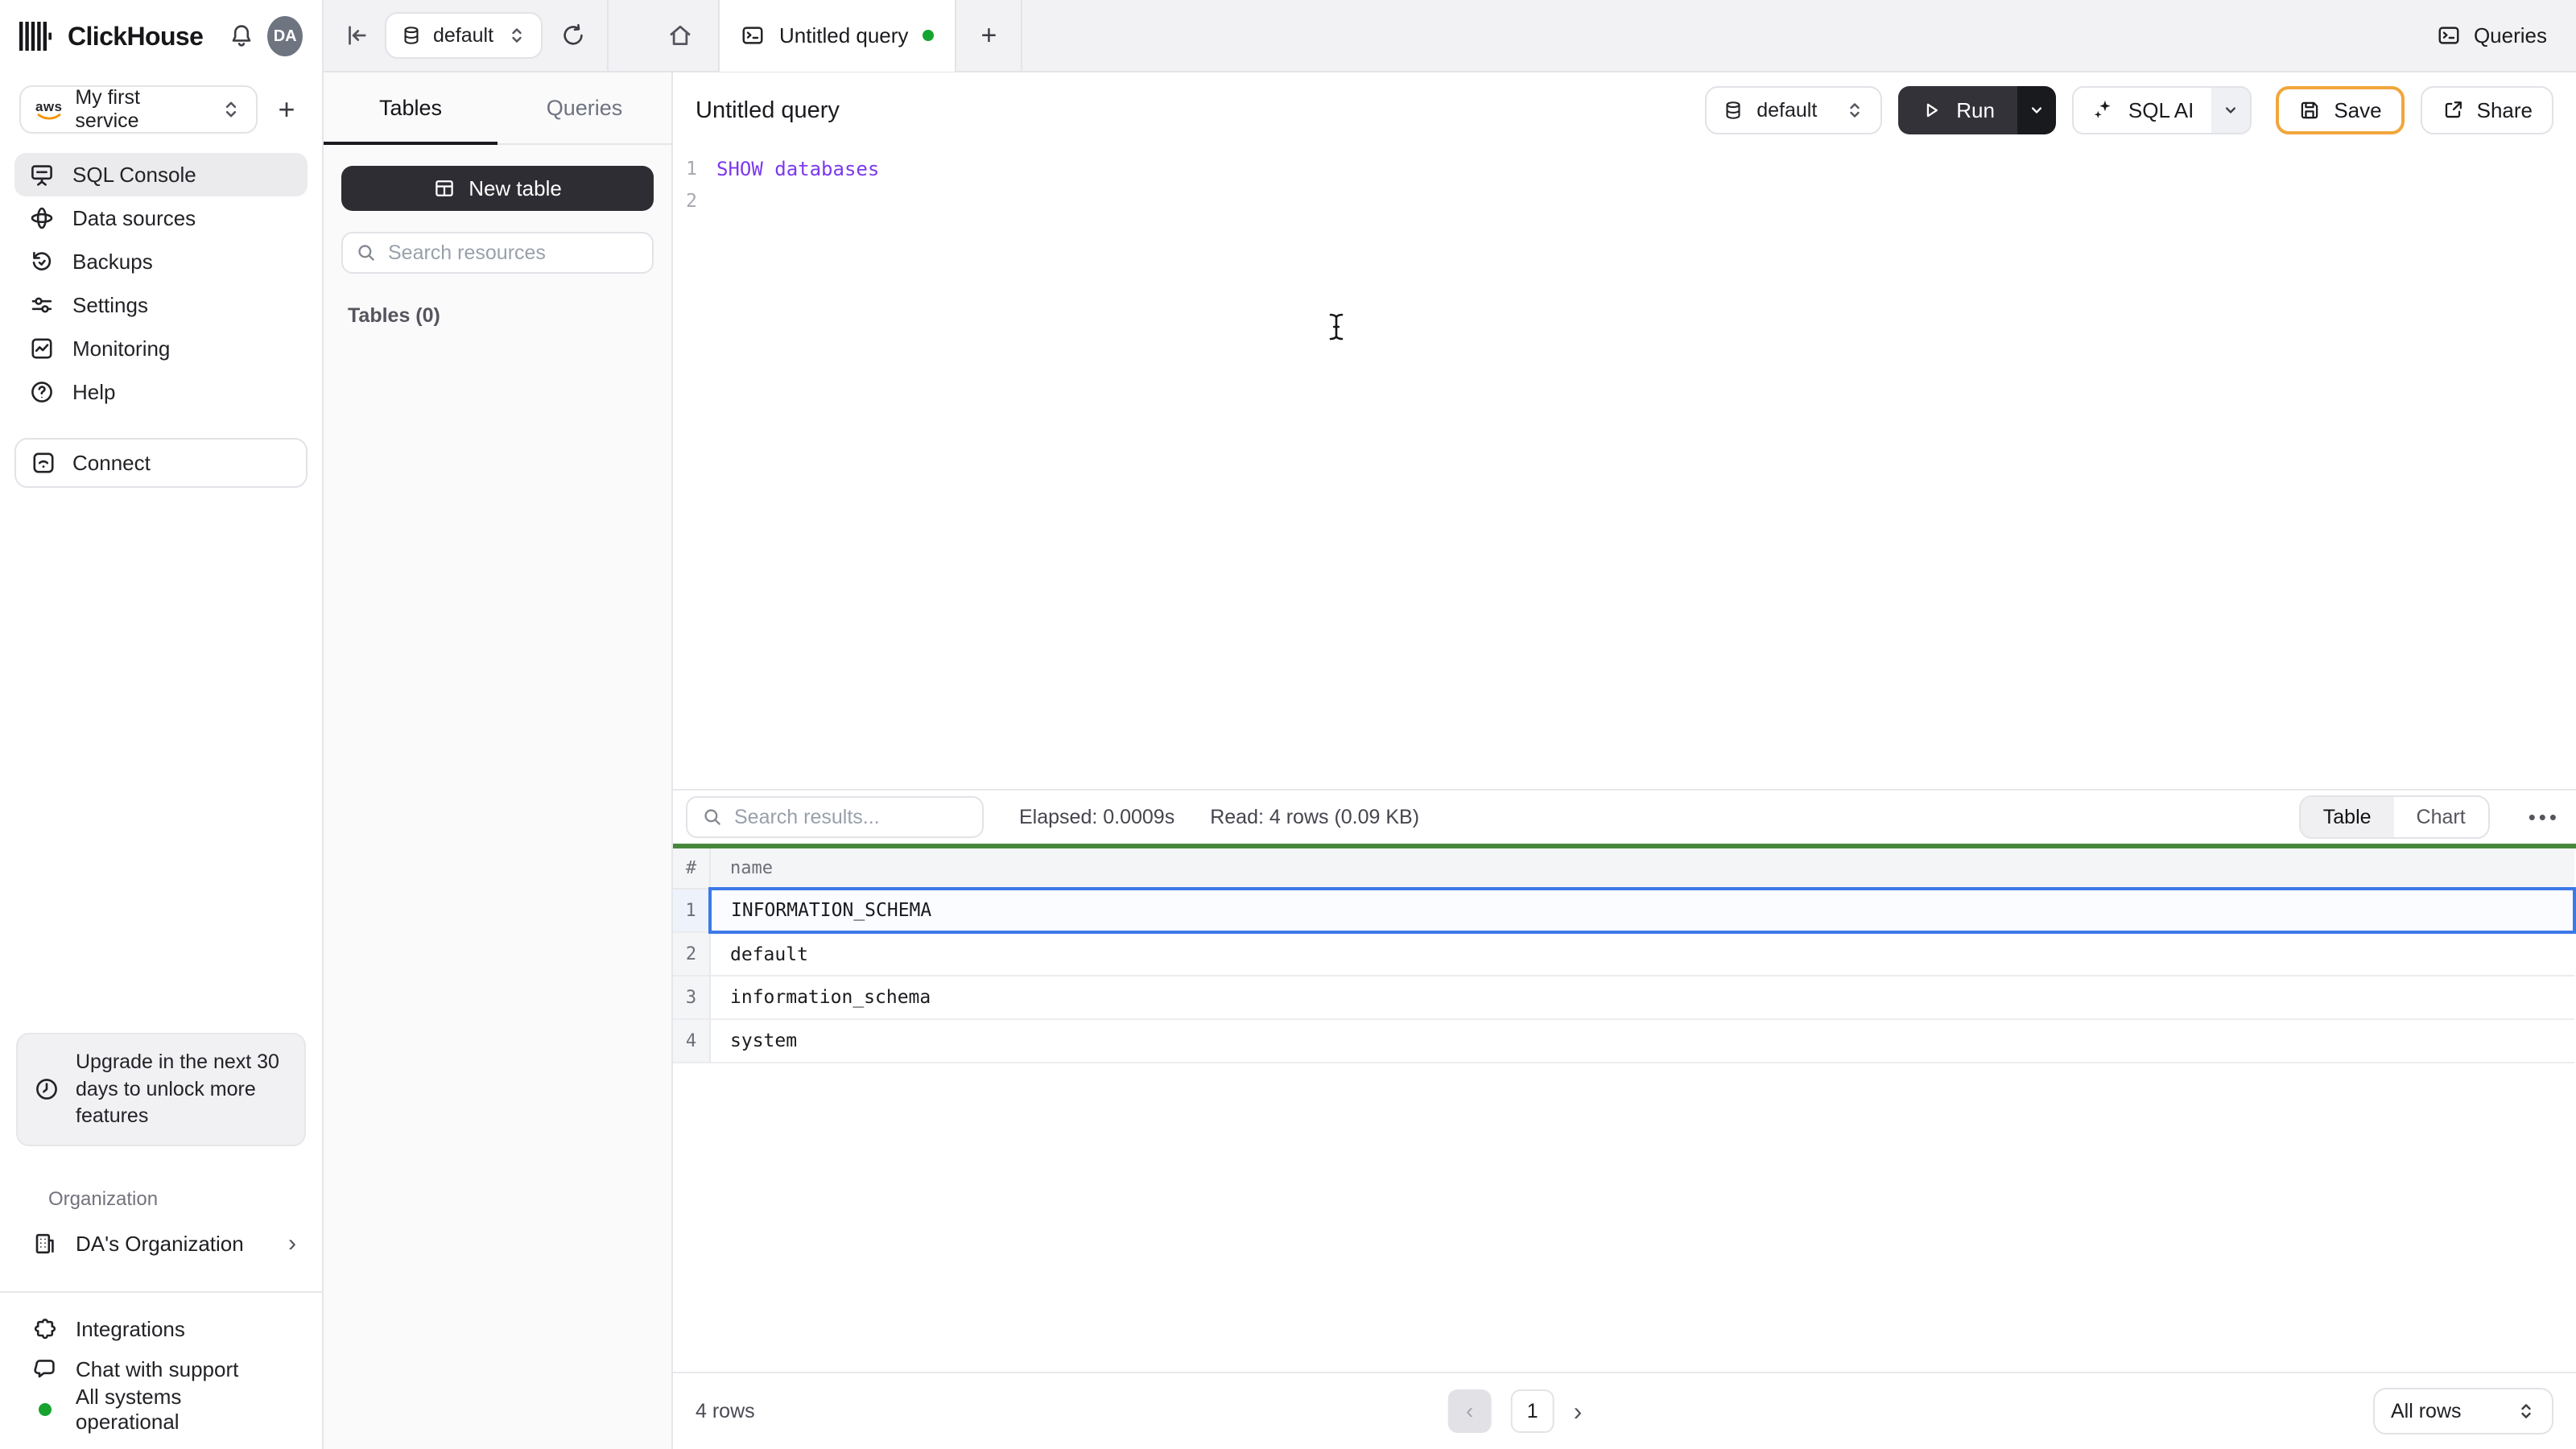 The height and width of the screenshot is (1449, 2576). I want to click on sql-ai-button: SQL AI, so click(2161, 110).